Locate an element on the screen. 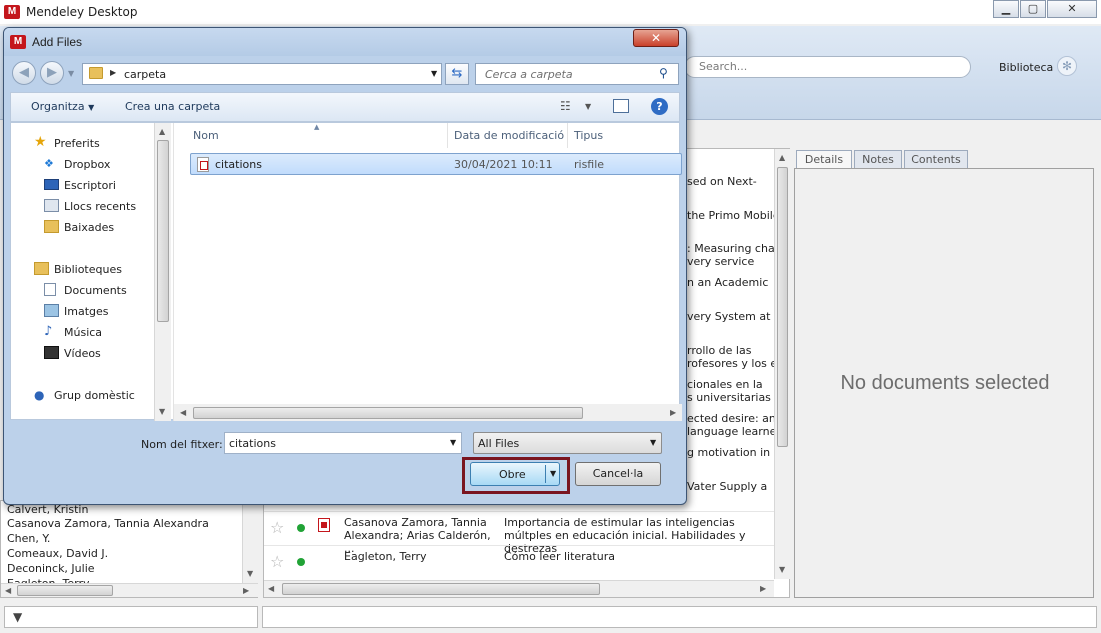 The height and width of the screenshot is (633, 1101). tab-details: Details is located at coordinates (824, 159).